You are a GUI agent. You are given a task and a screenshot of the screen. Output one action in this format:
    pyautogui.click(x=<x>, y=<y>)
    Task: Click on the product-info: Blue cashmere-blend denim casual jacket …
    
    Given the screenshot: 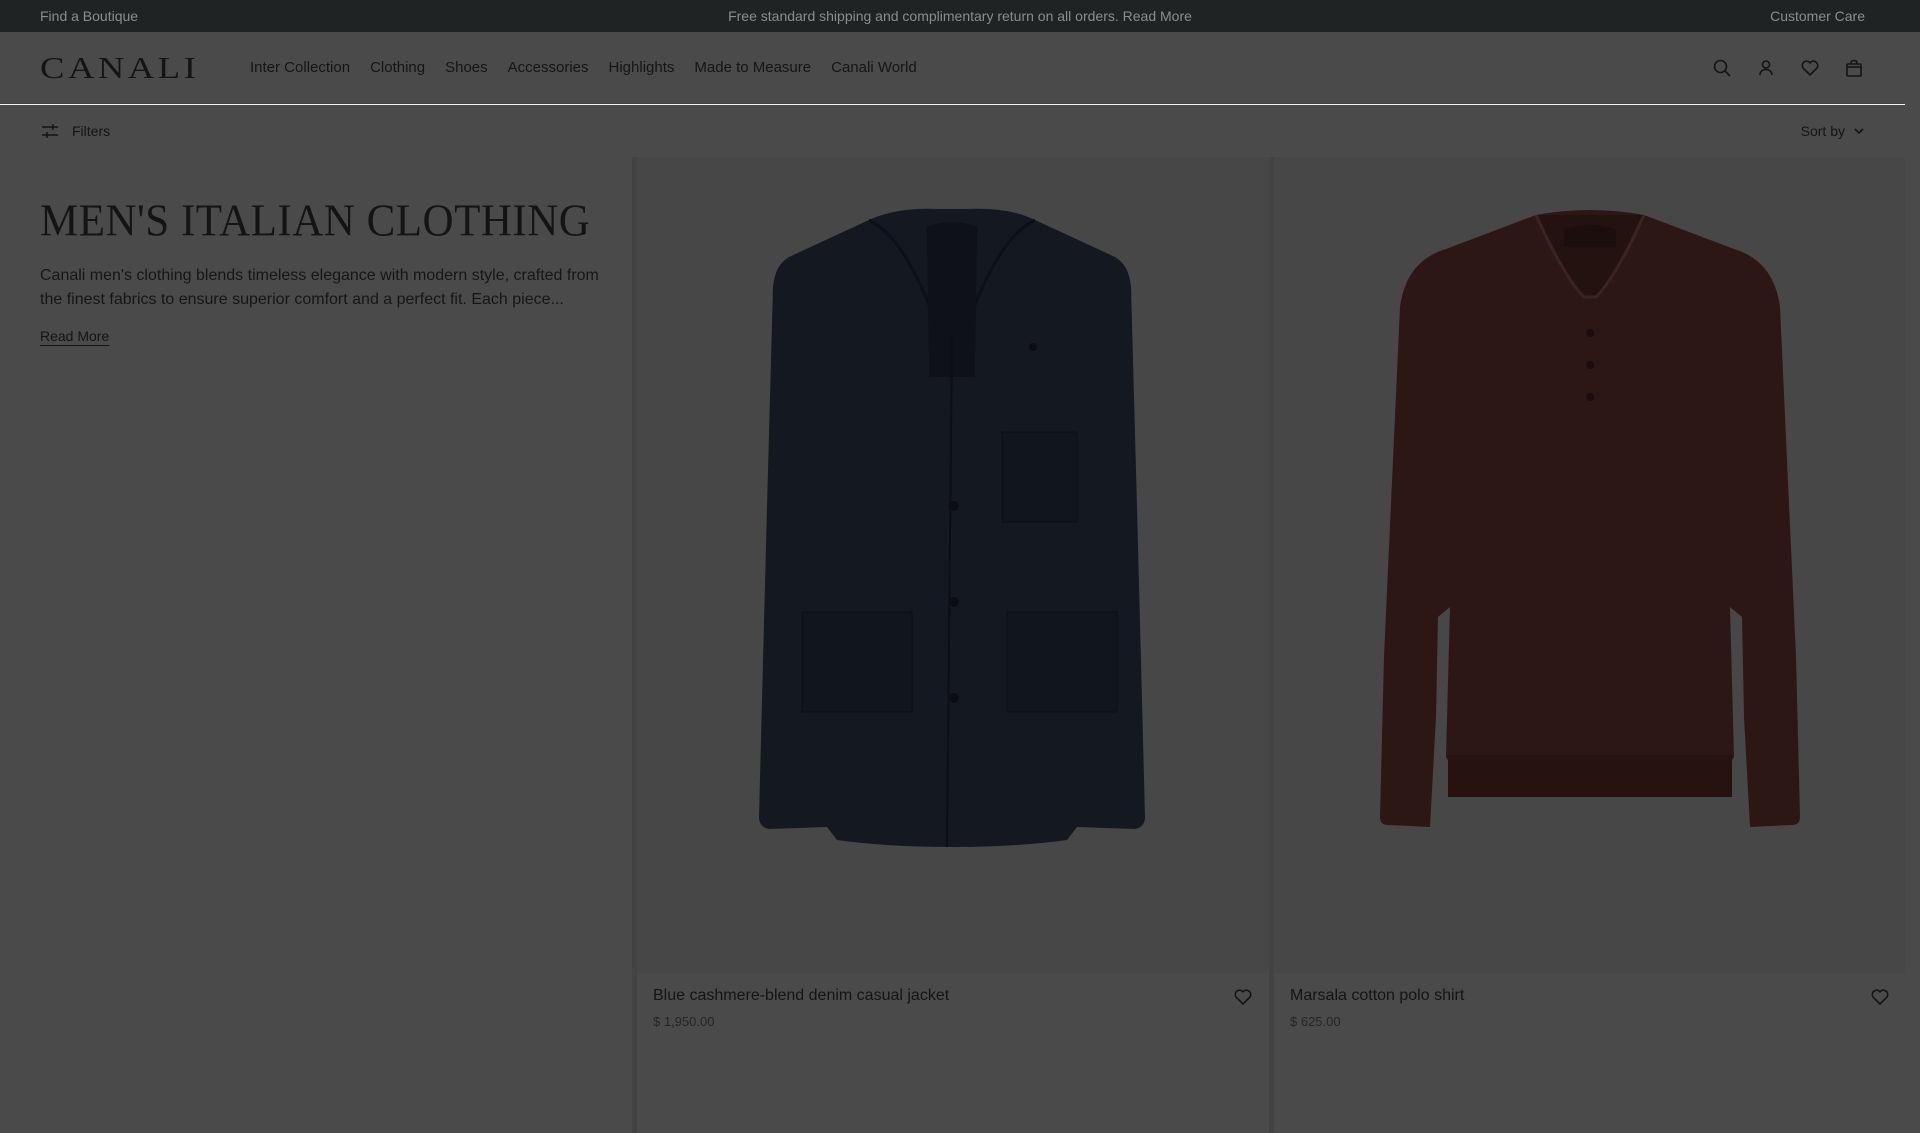 What is the action you would take?
    pyautogui.click(x=953, y=1029)
    